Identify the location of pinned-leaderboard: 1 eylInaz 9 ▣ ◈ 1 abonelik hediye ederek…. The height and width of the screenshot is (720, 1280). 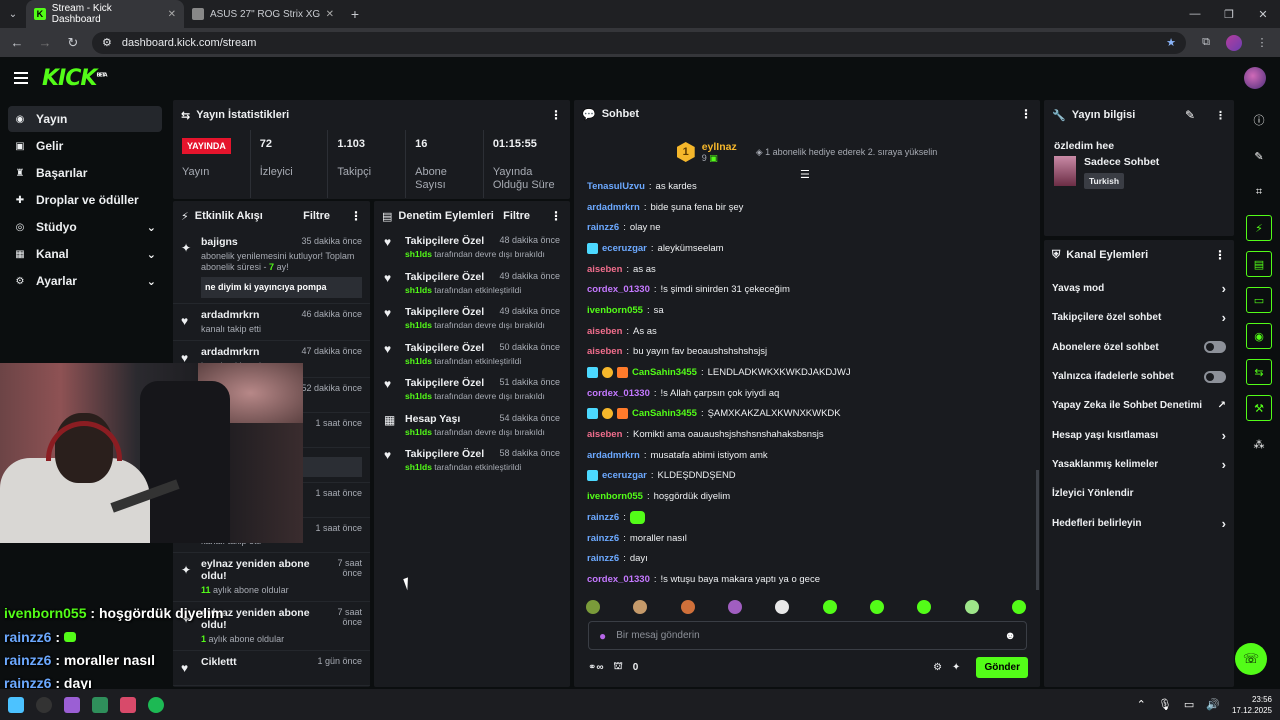
(807, 154).